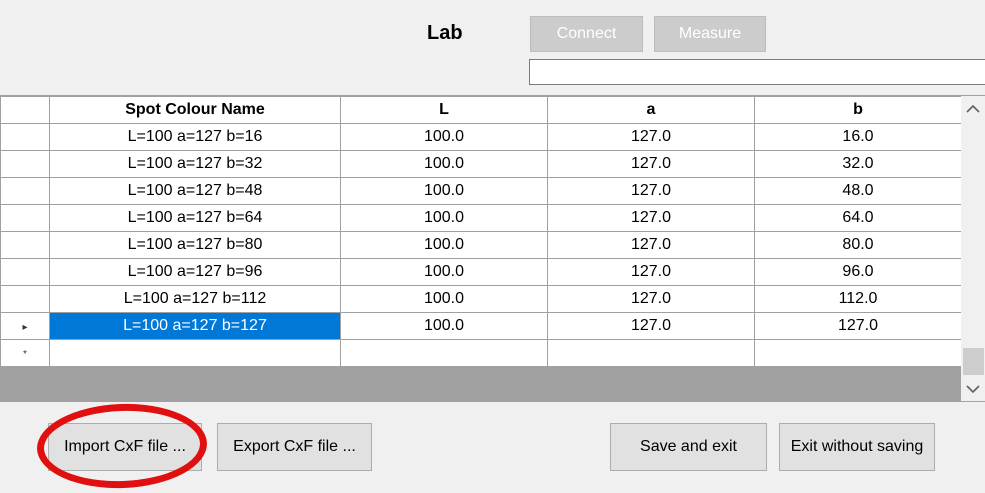  I want to click on cell-b: 96.0, so click(858, 272).